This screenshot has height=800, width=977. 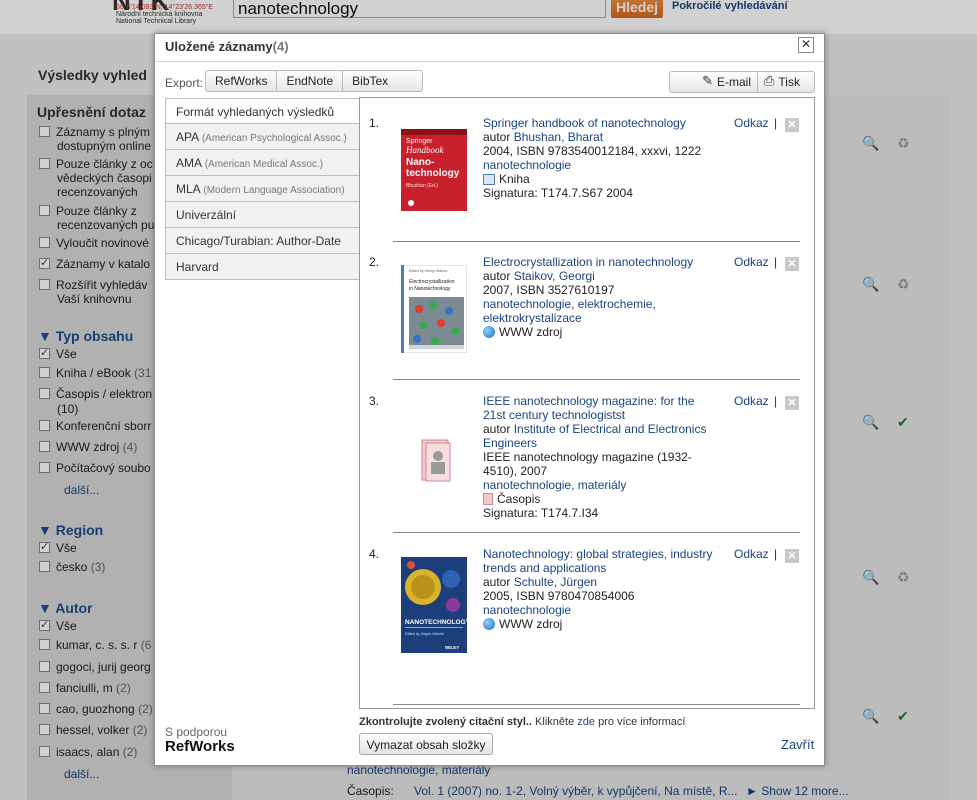 I want to click on record-author-link: Bhushan, Bharat, so click(x=558, y=137).